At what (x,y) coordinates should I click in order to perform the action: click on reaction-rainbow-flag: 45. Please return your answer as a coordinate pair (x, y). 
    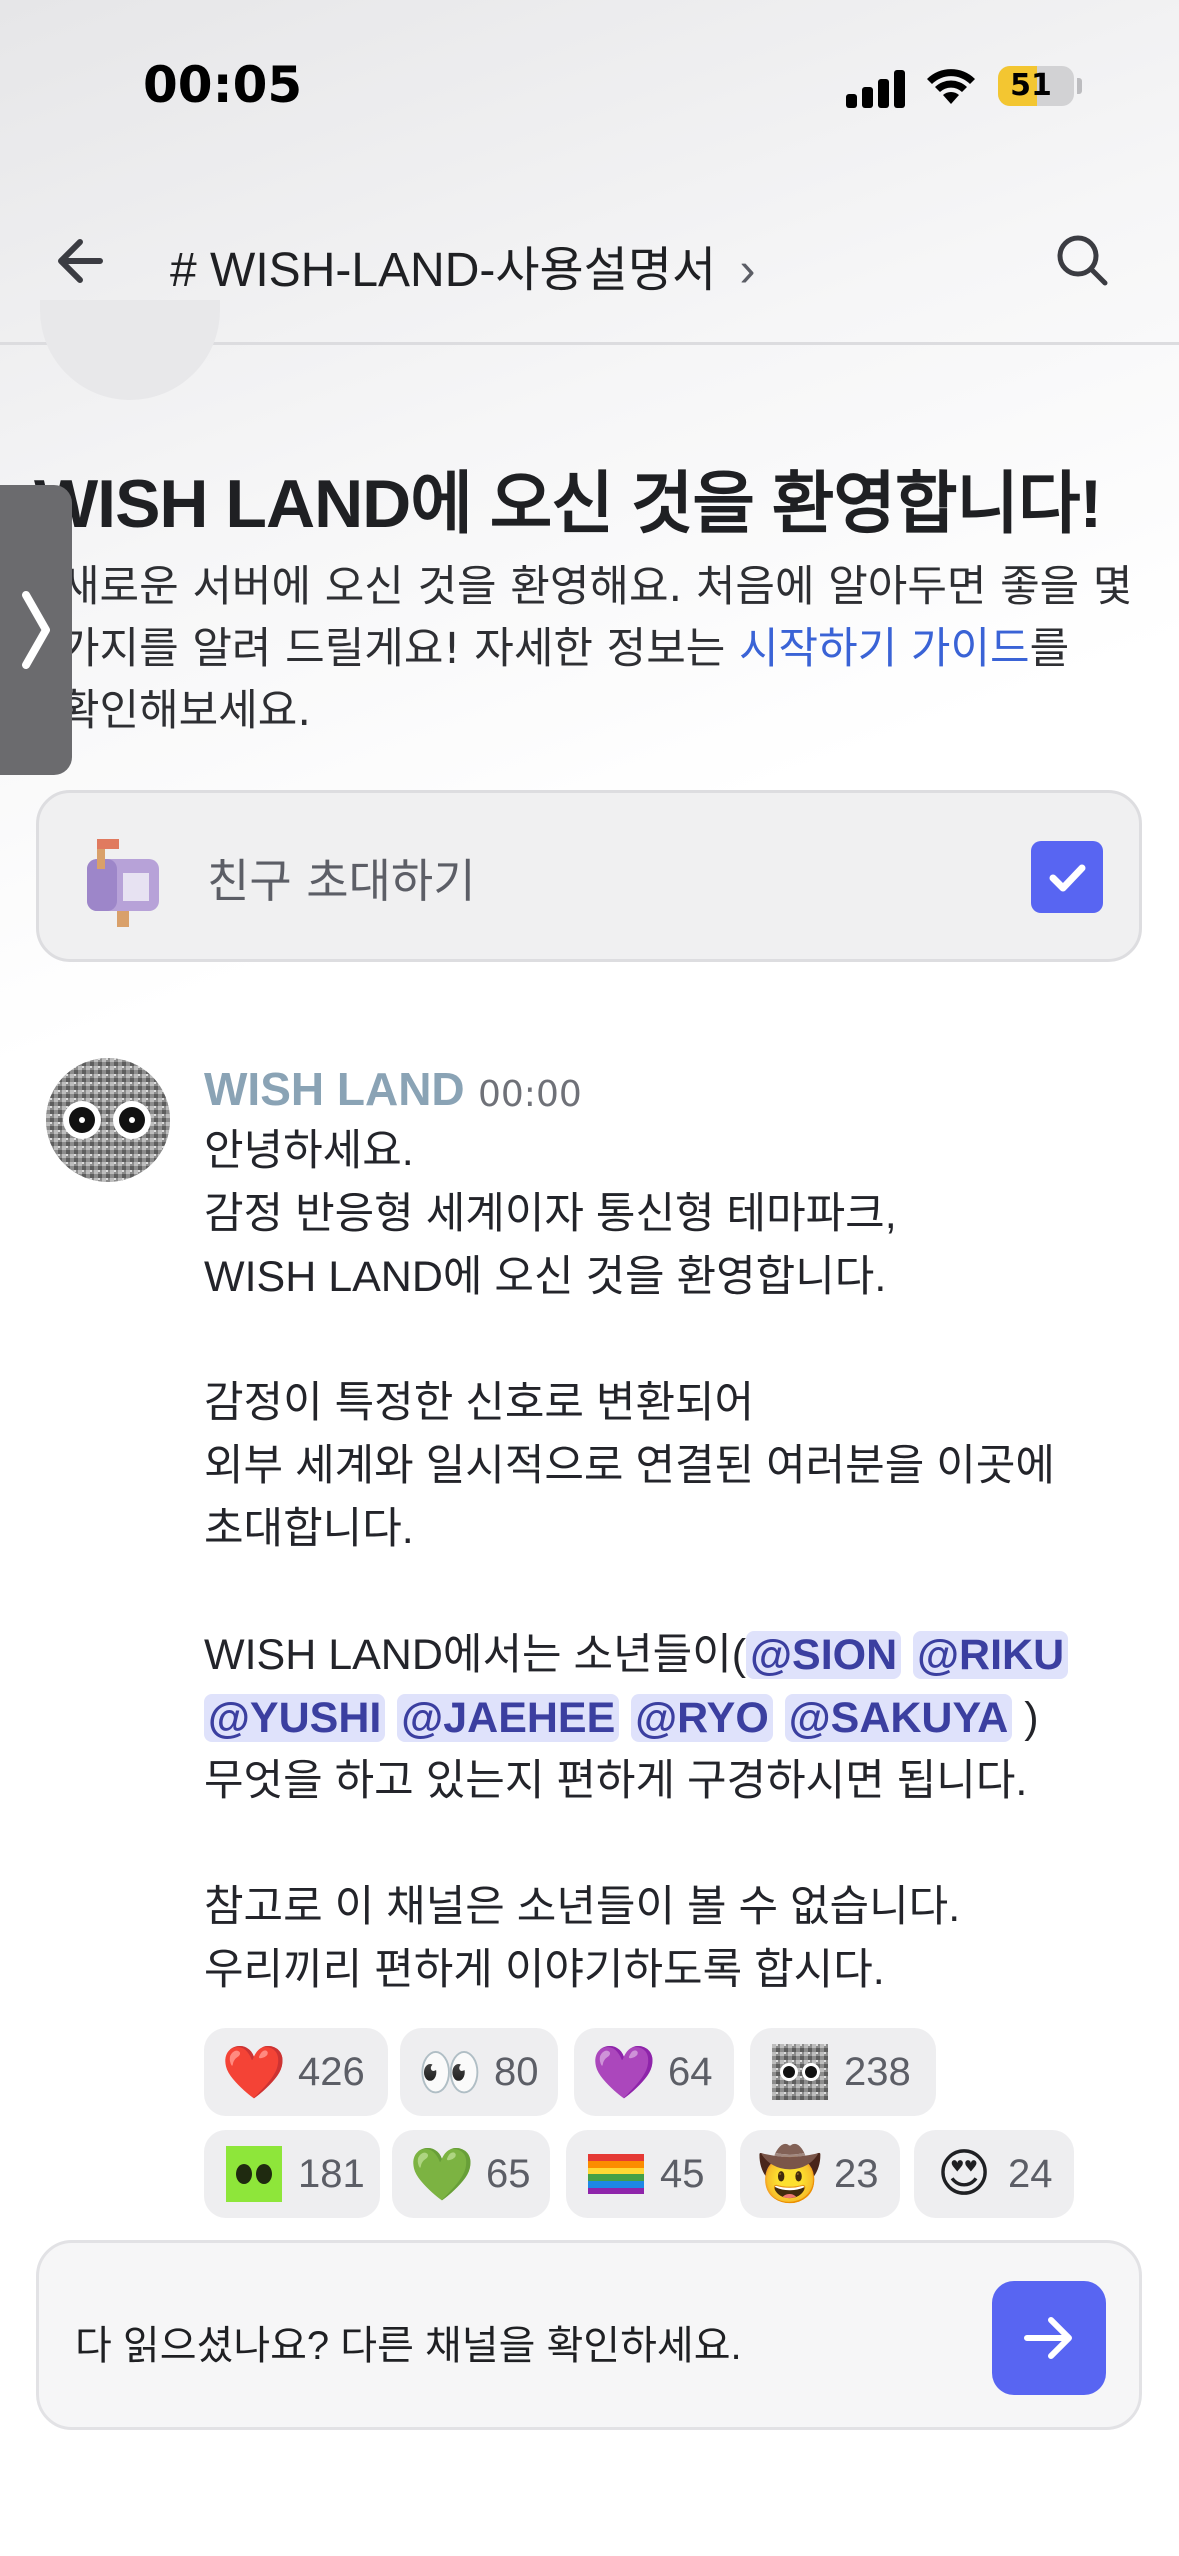
    Looking at the image, I should click on (646, 2174).